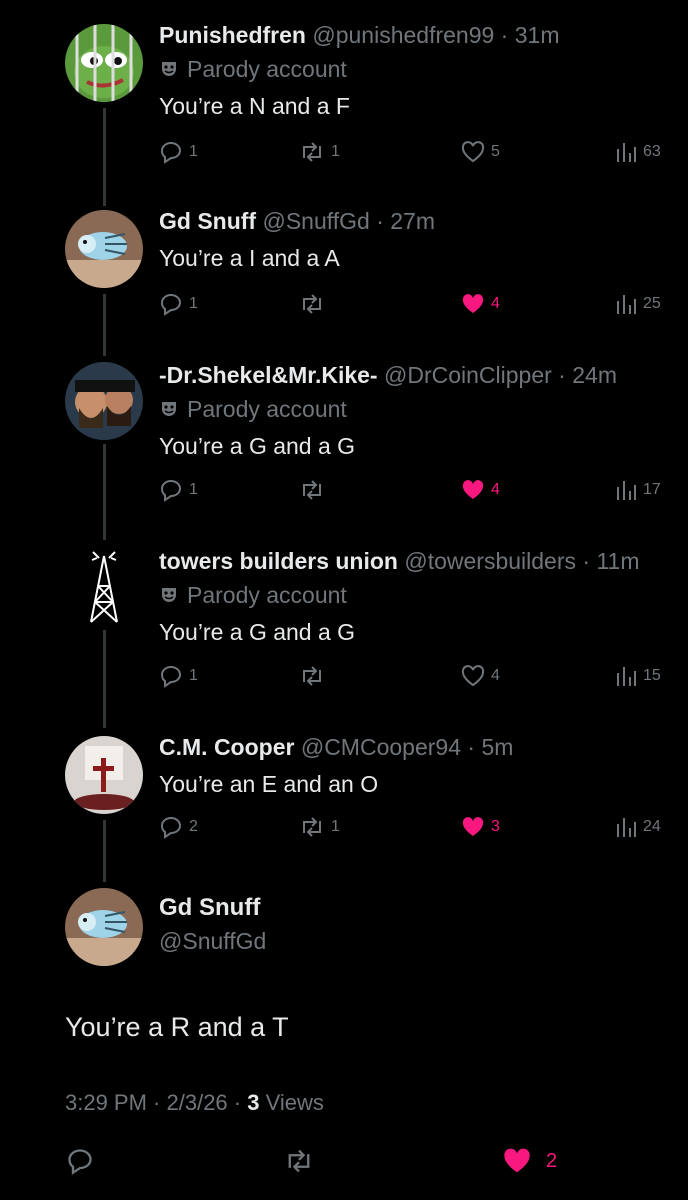 The width and height of the screenshot is (688, 1200). What do you see at coordinates (594, 375) in the screenshot?
I see `timestamp: 24m` at bounding box center [594, 375].